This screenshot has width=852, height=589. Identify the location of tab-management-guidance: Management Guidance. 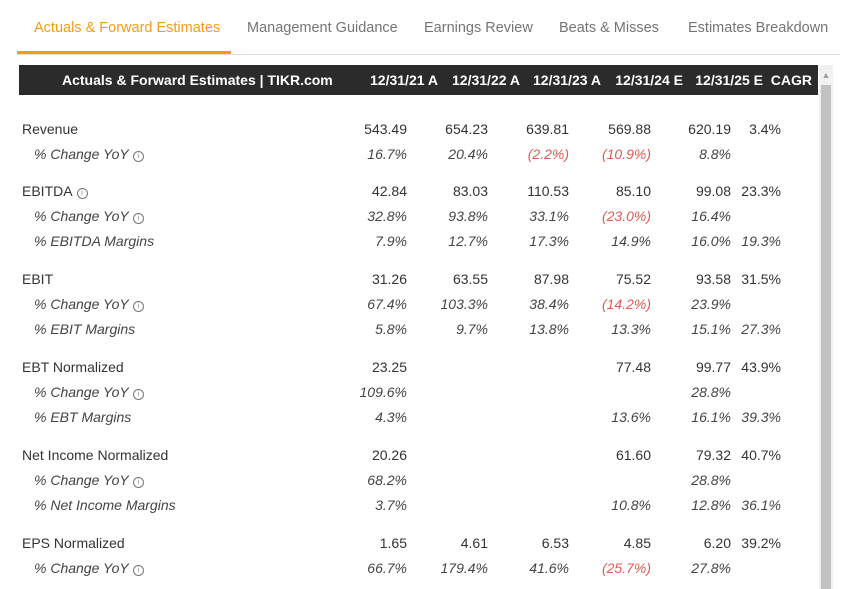
(322, 28).